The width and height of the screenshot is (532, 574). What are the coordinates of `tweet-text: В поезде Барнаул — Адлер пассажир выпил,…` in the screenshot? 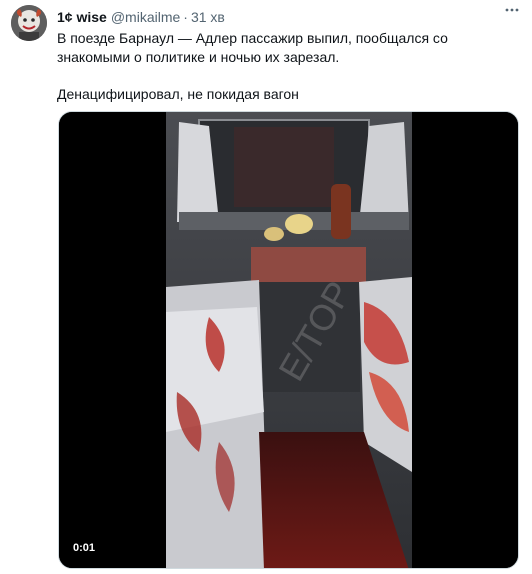 It's located at (288, 66).